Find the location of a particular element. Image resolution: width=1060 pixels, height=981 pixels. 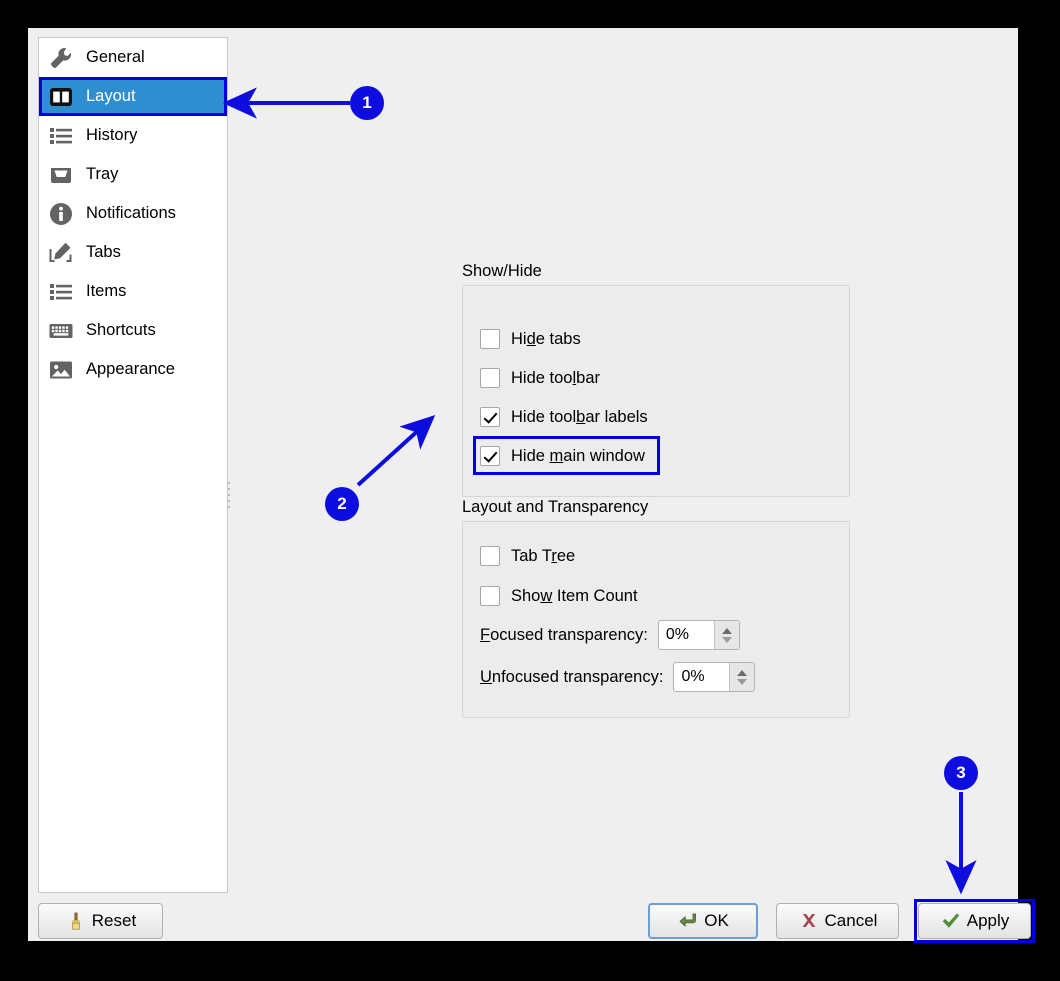

unfocused-transparency-row: Unfocused transparency: 0% is located at coordinates (618, 677).